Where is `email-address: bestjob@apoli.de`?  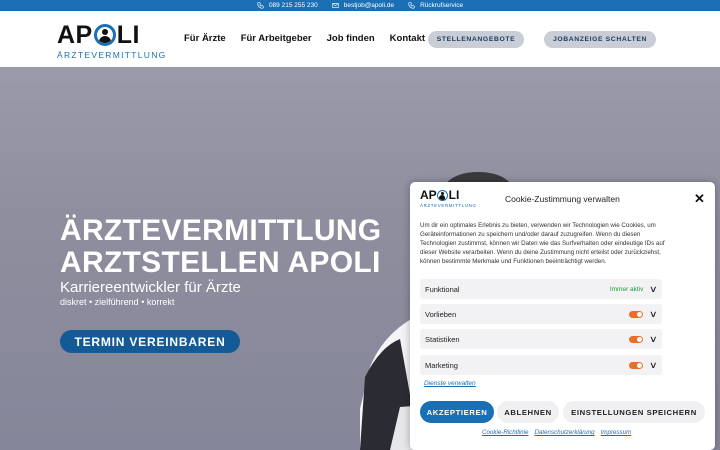 email-address: bestjob@apoli.de is located at coordinates (369, 5).